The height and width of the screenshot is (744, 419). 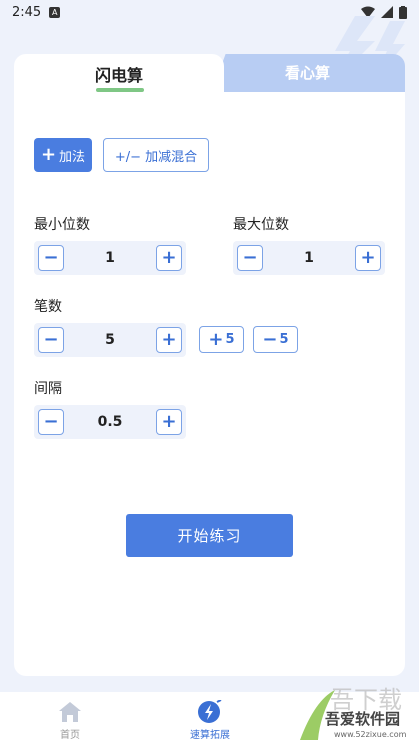 I want to click on nav-home-label: 首页, so click(x=70, y=735).